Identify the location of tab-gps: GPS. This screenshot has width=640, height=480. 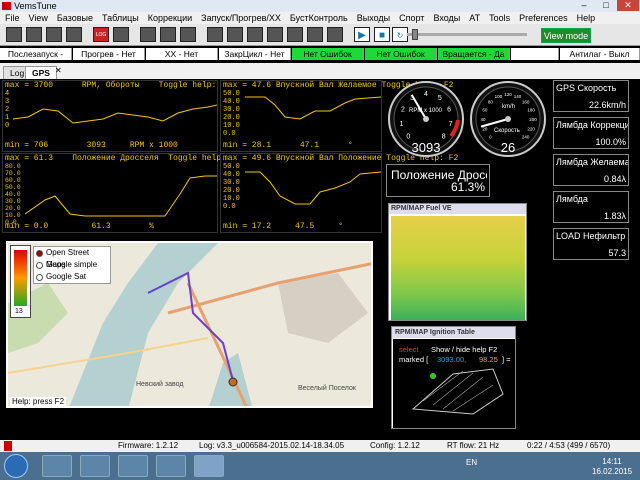
(41, 72).